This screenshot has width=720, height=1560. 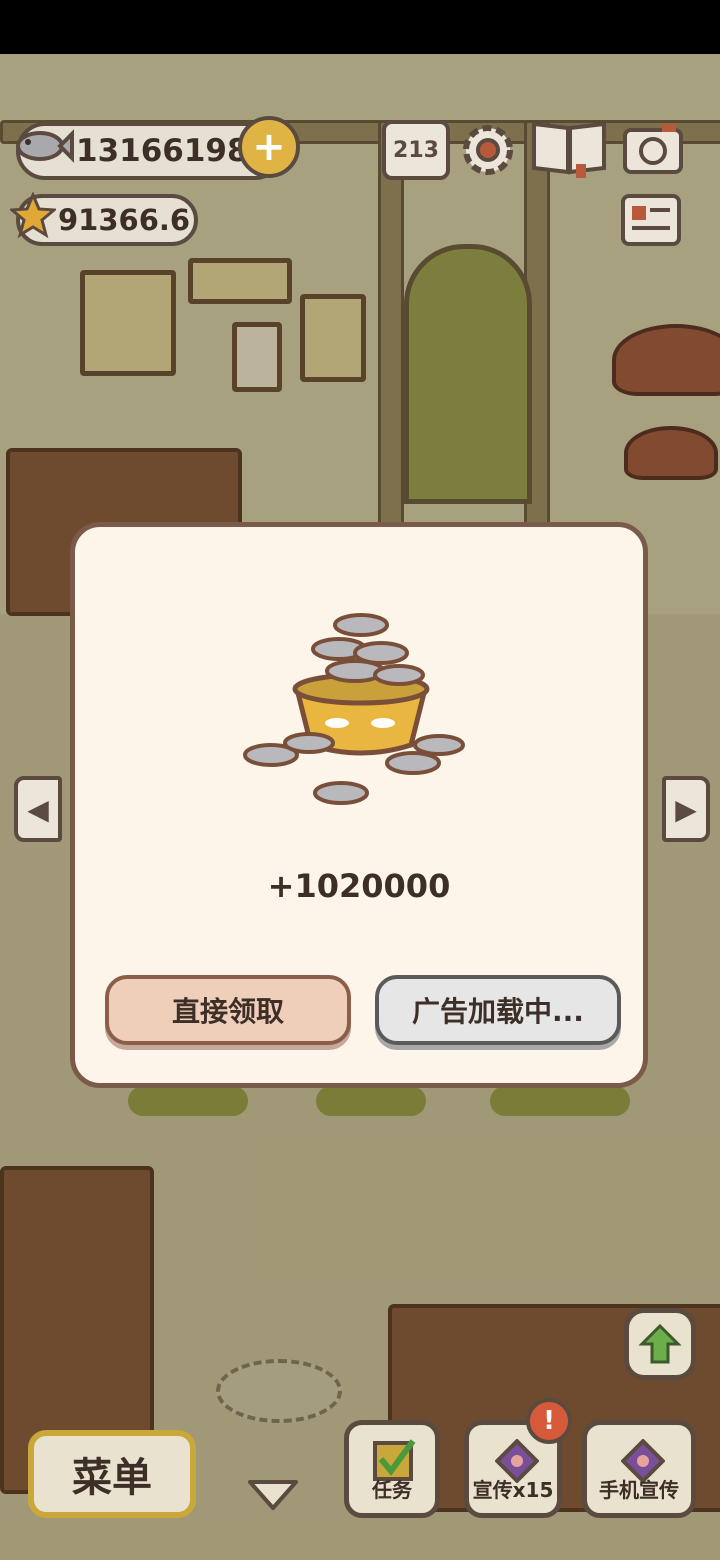 I want to click on reward-amount: +1020000, so click(x=359, y=886).